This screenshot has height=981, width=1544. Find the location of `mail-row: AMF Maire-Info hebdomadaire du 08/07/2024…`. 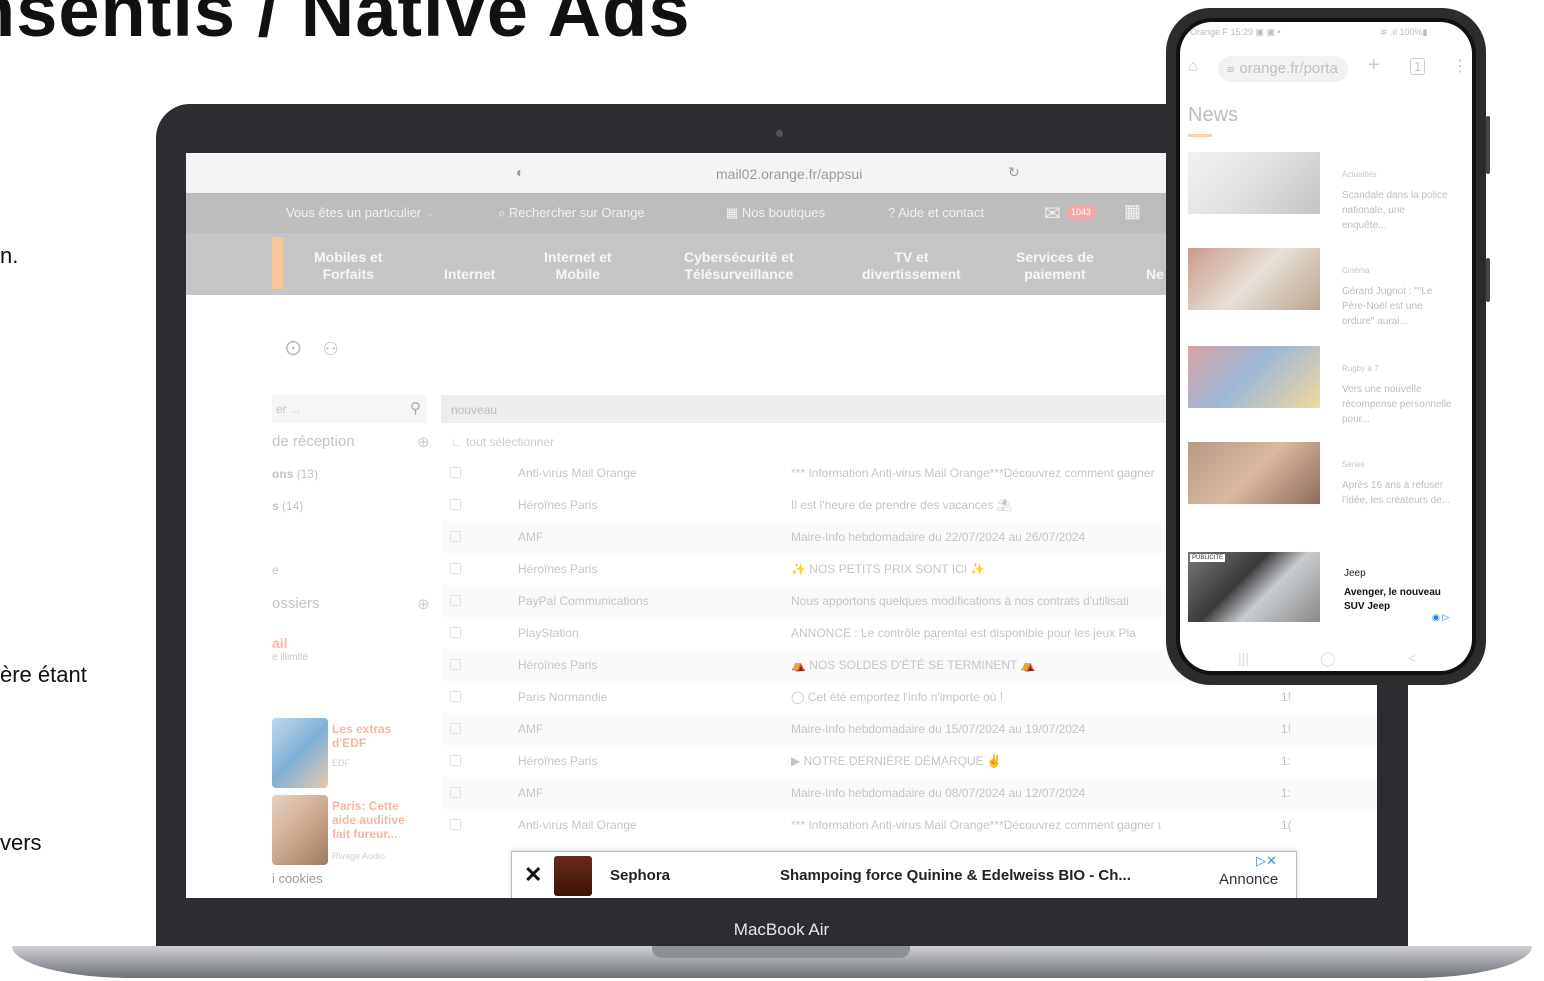

mail-row: AMF Maire-Info hebdomadaire du 08/07/2024… is located at coordinates (909, 793).